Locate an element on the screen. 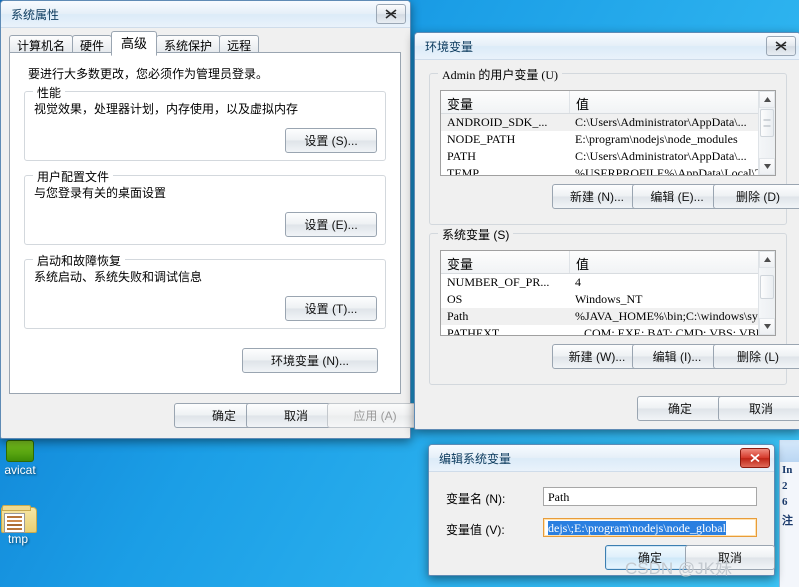 The image size is (799, 587). delete-system-variable-button: 删除 (L) is located at coordinates (756, 356).